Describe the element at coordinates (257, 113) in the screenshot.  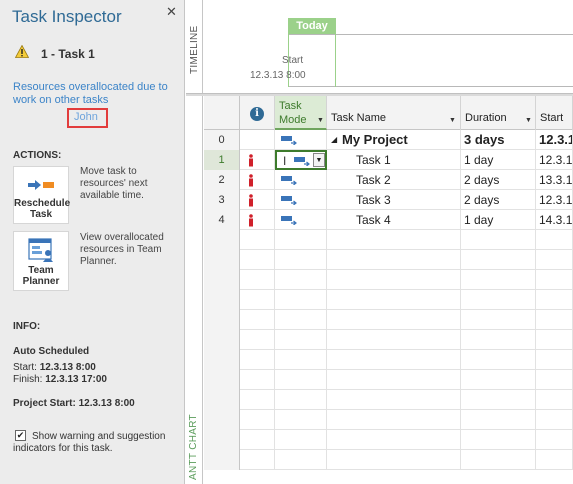
I see `indicators-column-header: i` at that location.